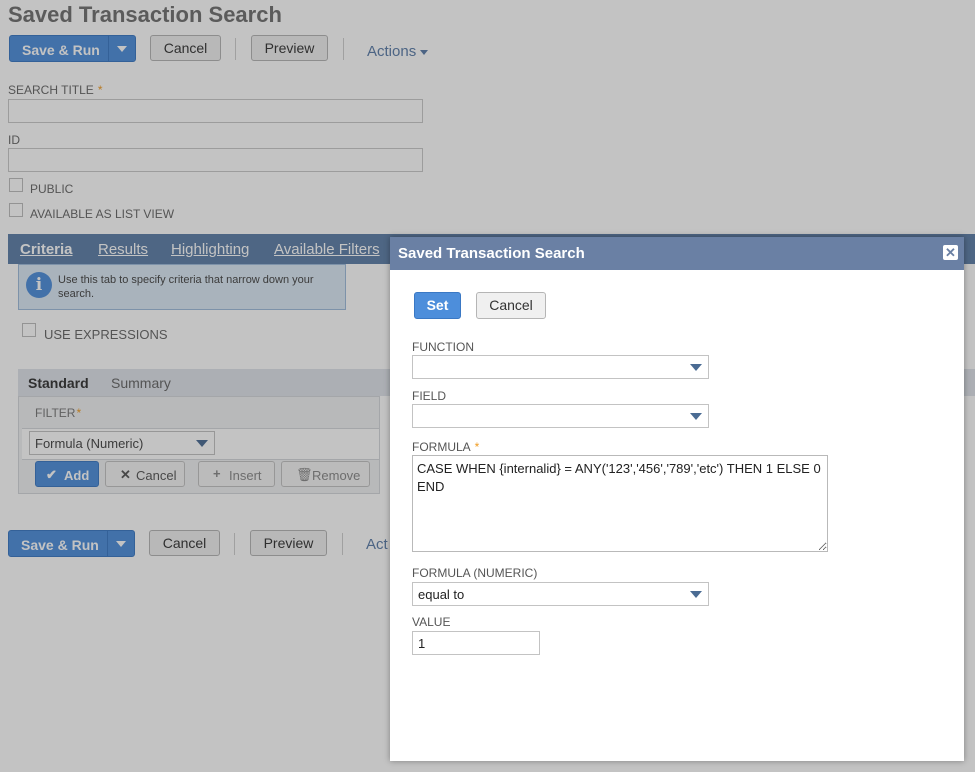 This screenshot has height=772, width=975. Describe the element at coordinates (620, 503) in the screenshot. I see `formula-textarea` at that location.